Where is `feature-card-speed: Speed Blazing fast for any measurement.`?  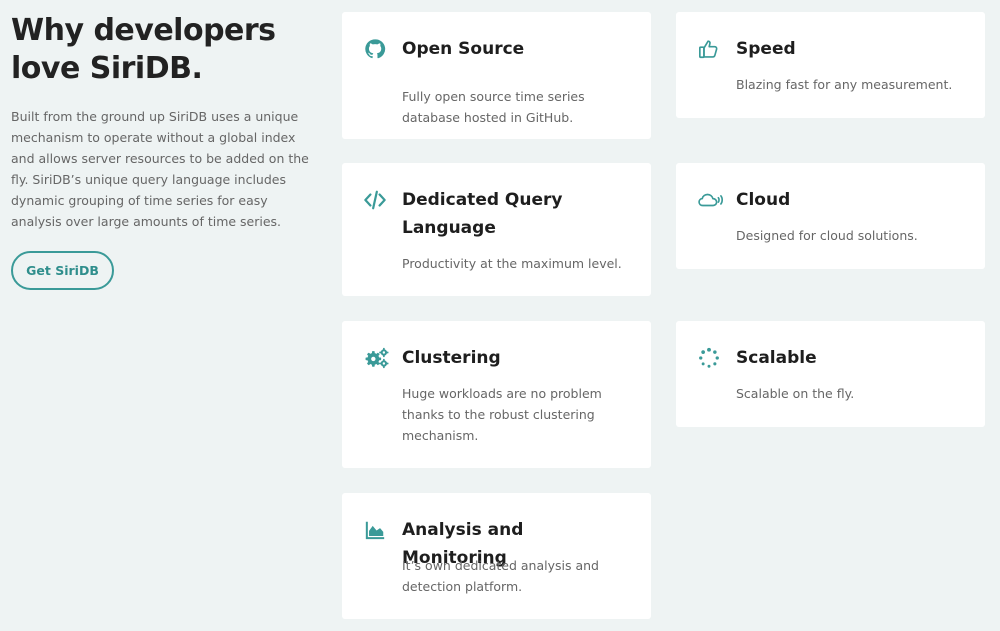 feature-card-speed: Speed Blazing fast for any measurement. is located at coordinates (830, 65).